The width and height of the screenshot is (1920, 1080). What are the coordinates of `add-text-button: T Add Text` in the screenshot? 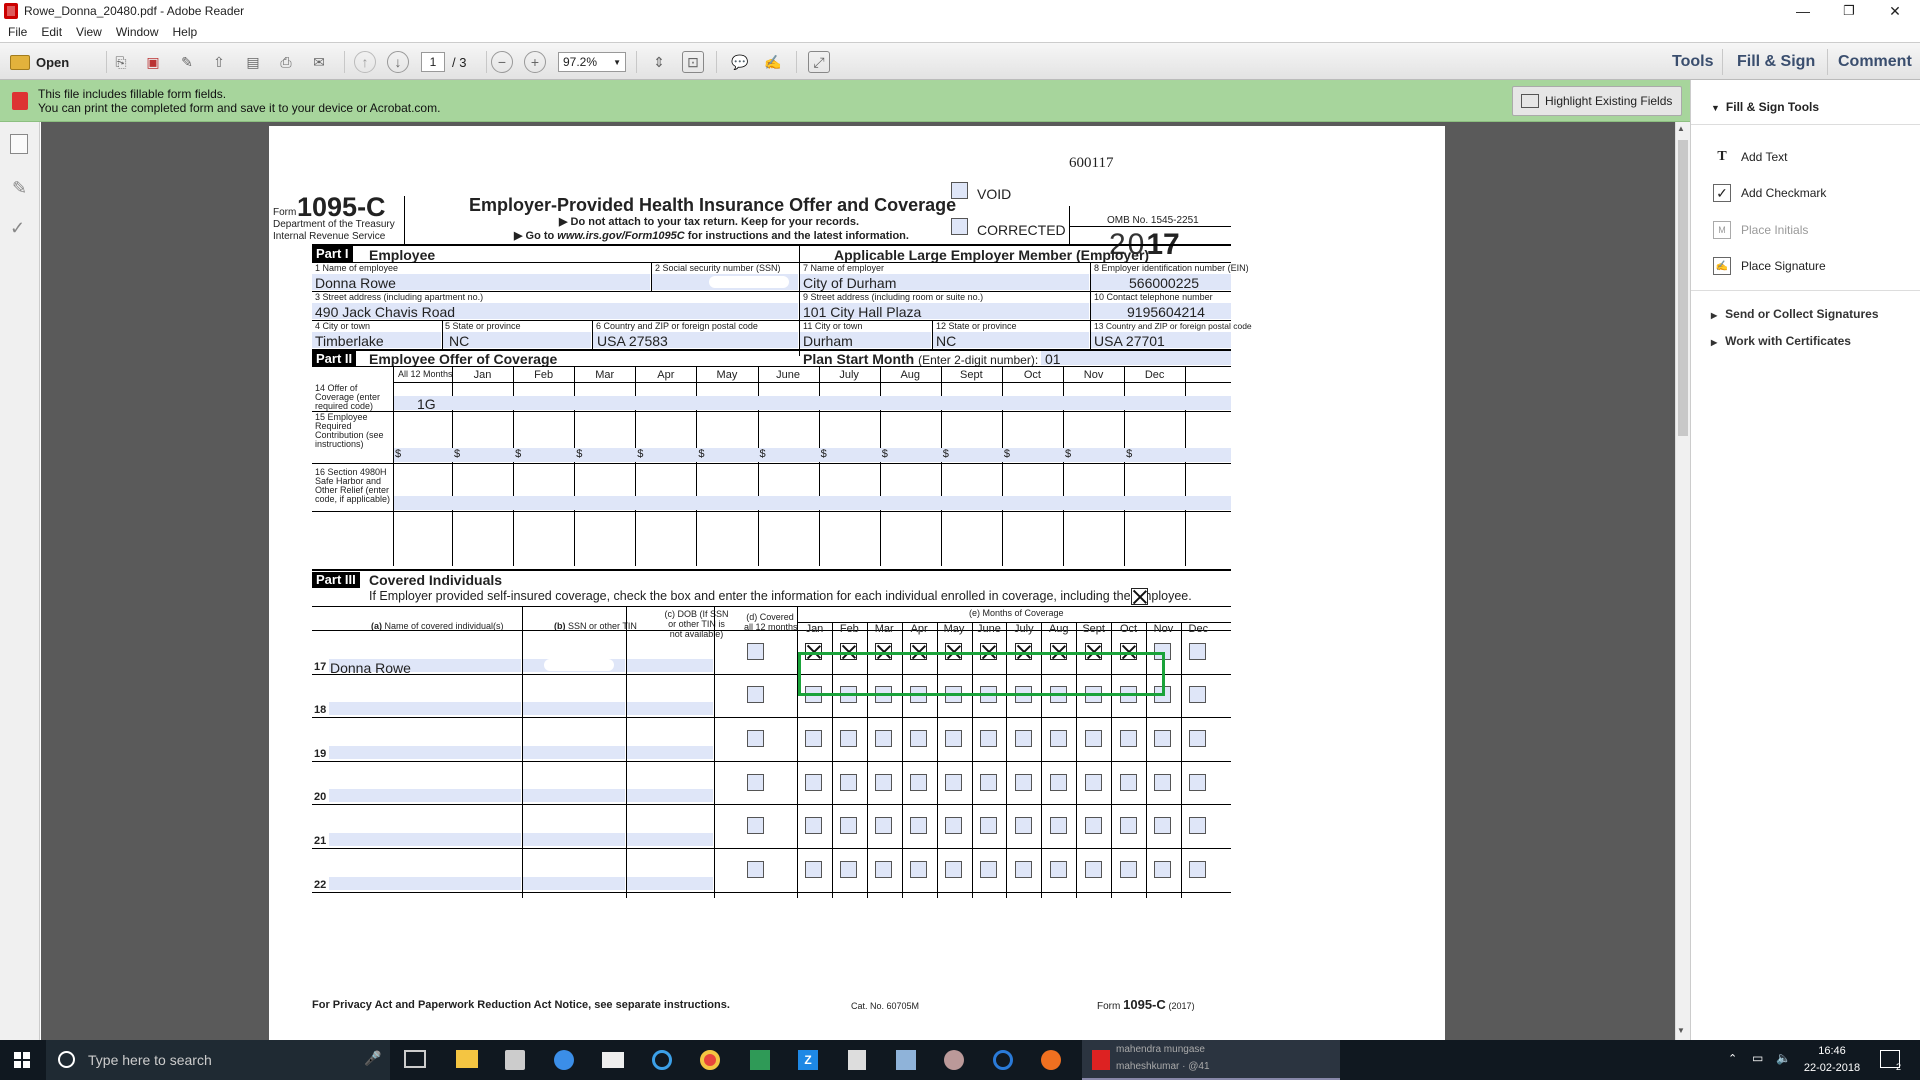 It's located at (1750, 157).